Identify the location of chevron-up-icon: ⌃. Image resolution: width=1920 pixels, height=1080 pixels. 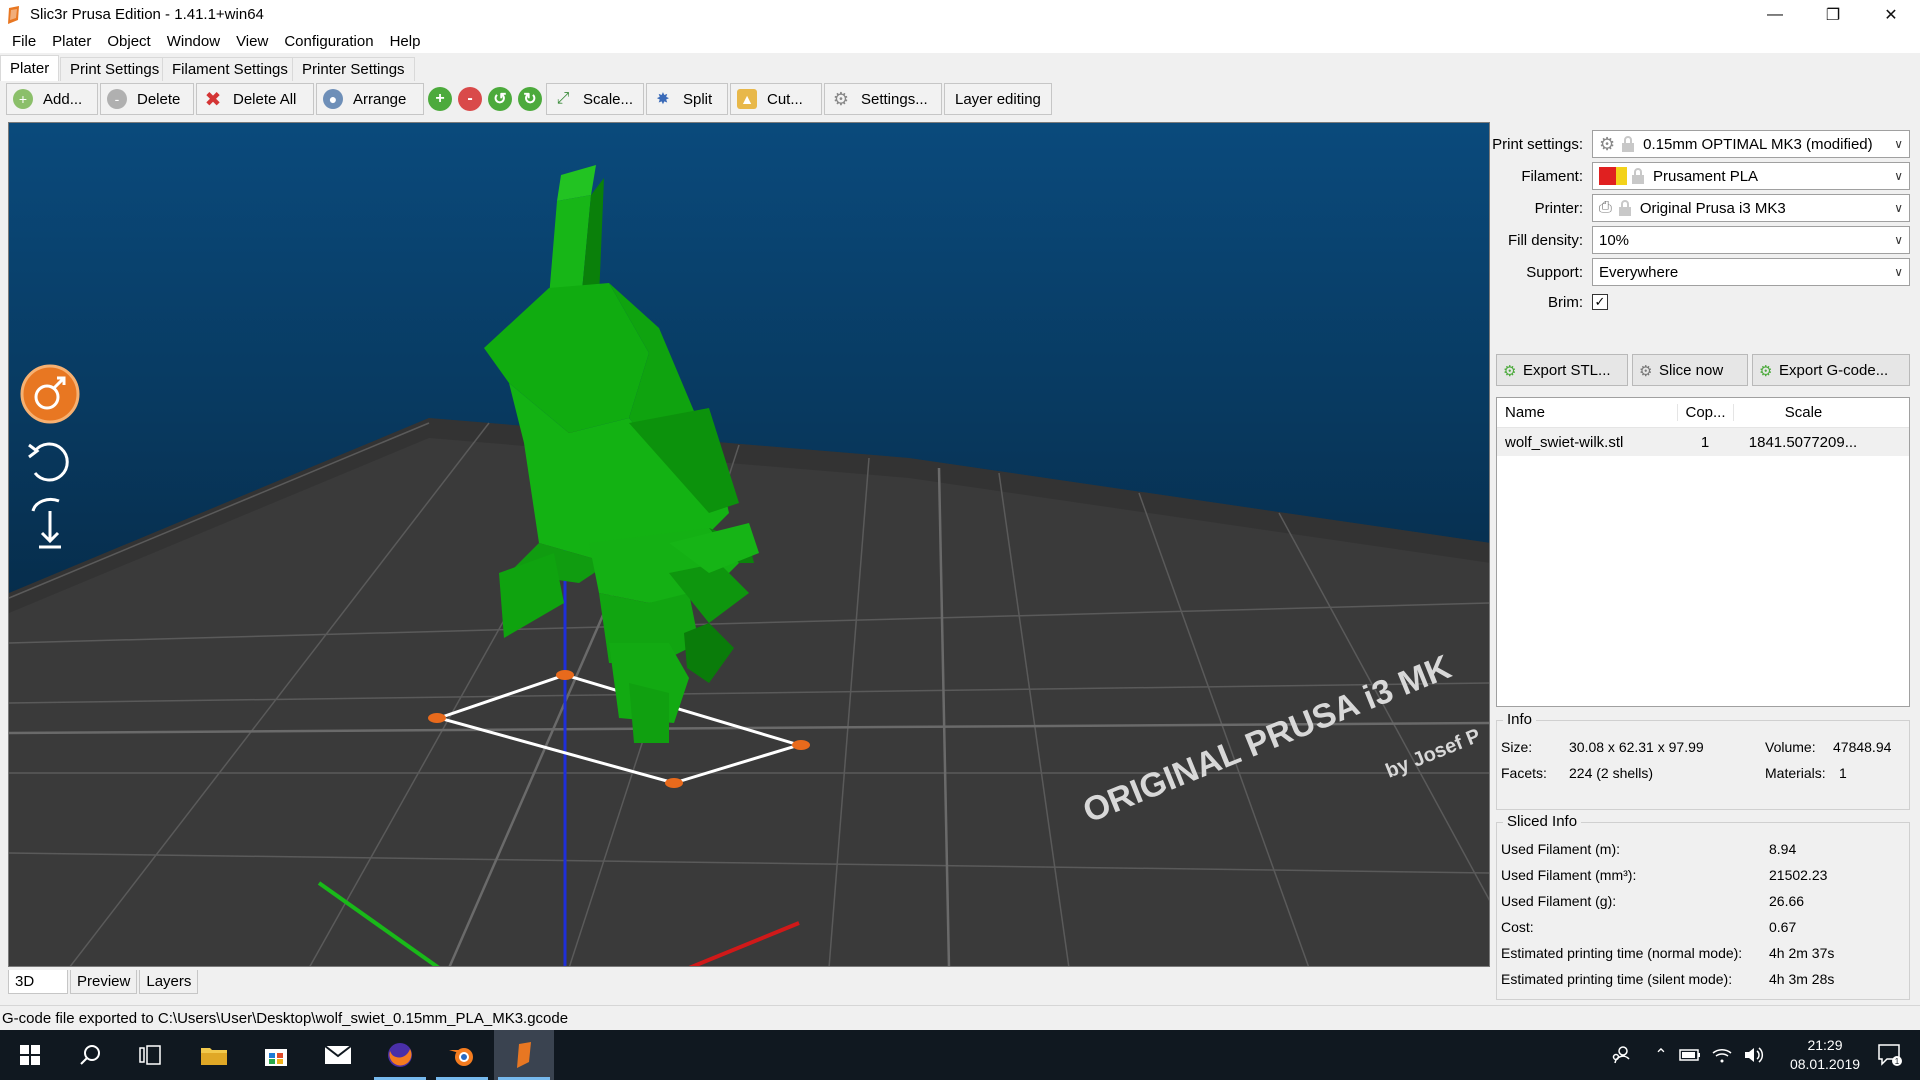
(1661, 1055).